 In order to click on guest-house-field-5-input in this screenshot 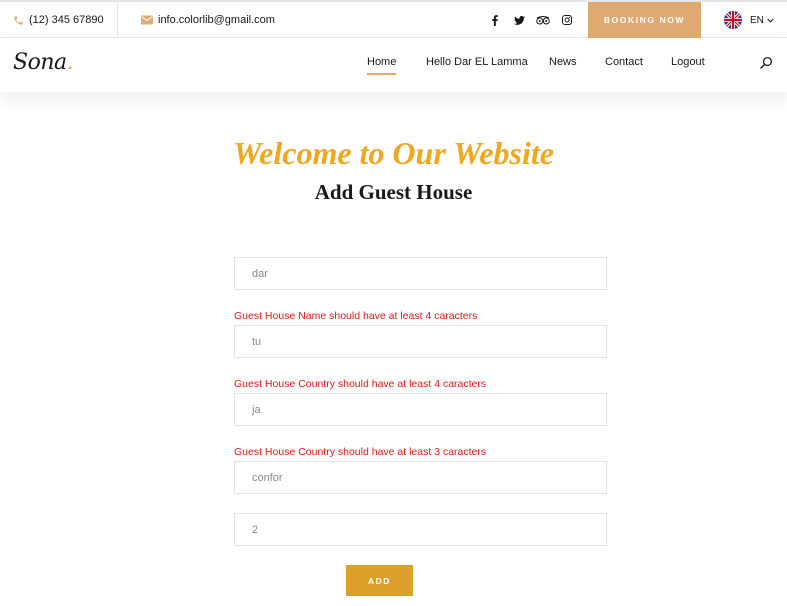, I will do `click(420, 529)`.